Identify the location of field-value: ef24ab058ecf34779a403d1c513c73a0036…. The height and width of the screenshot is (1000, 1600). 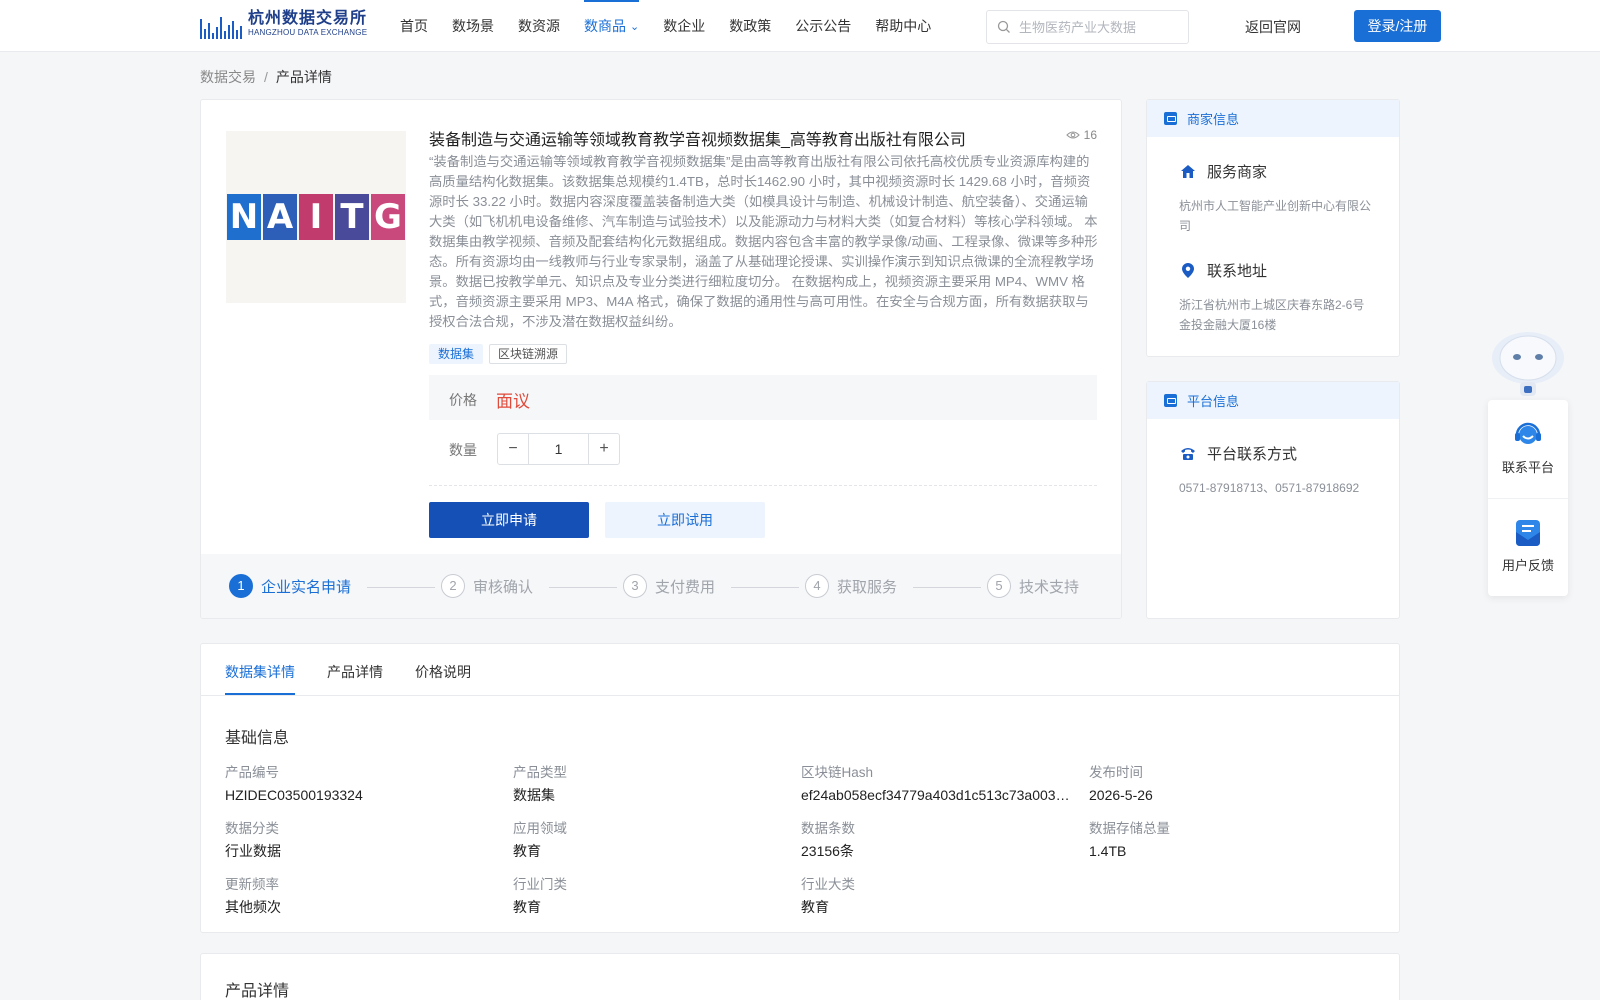
(938, 795).